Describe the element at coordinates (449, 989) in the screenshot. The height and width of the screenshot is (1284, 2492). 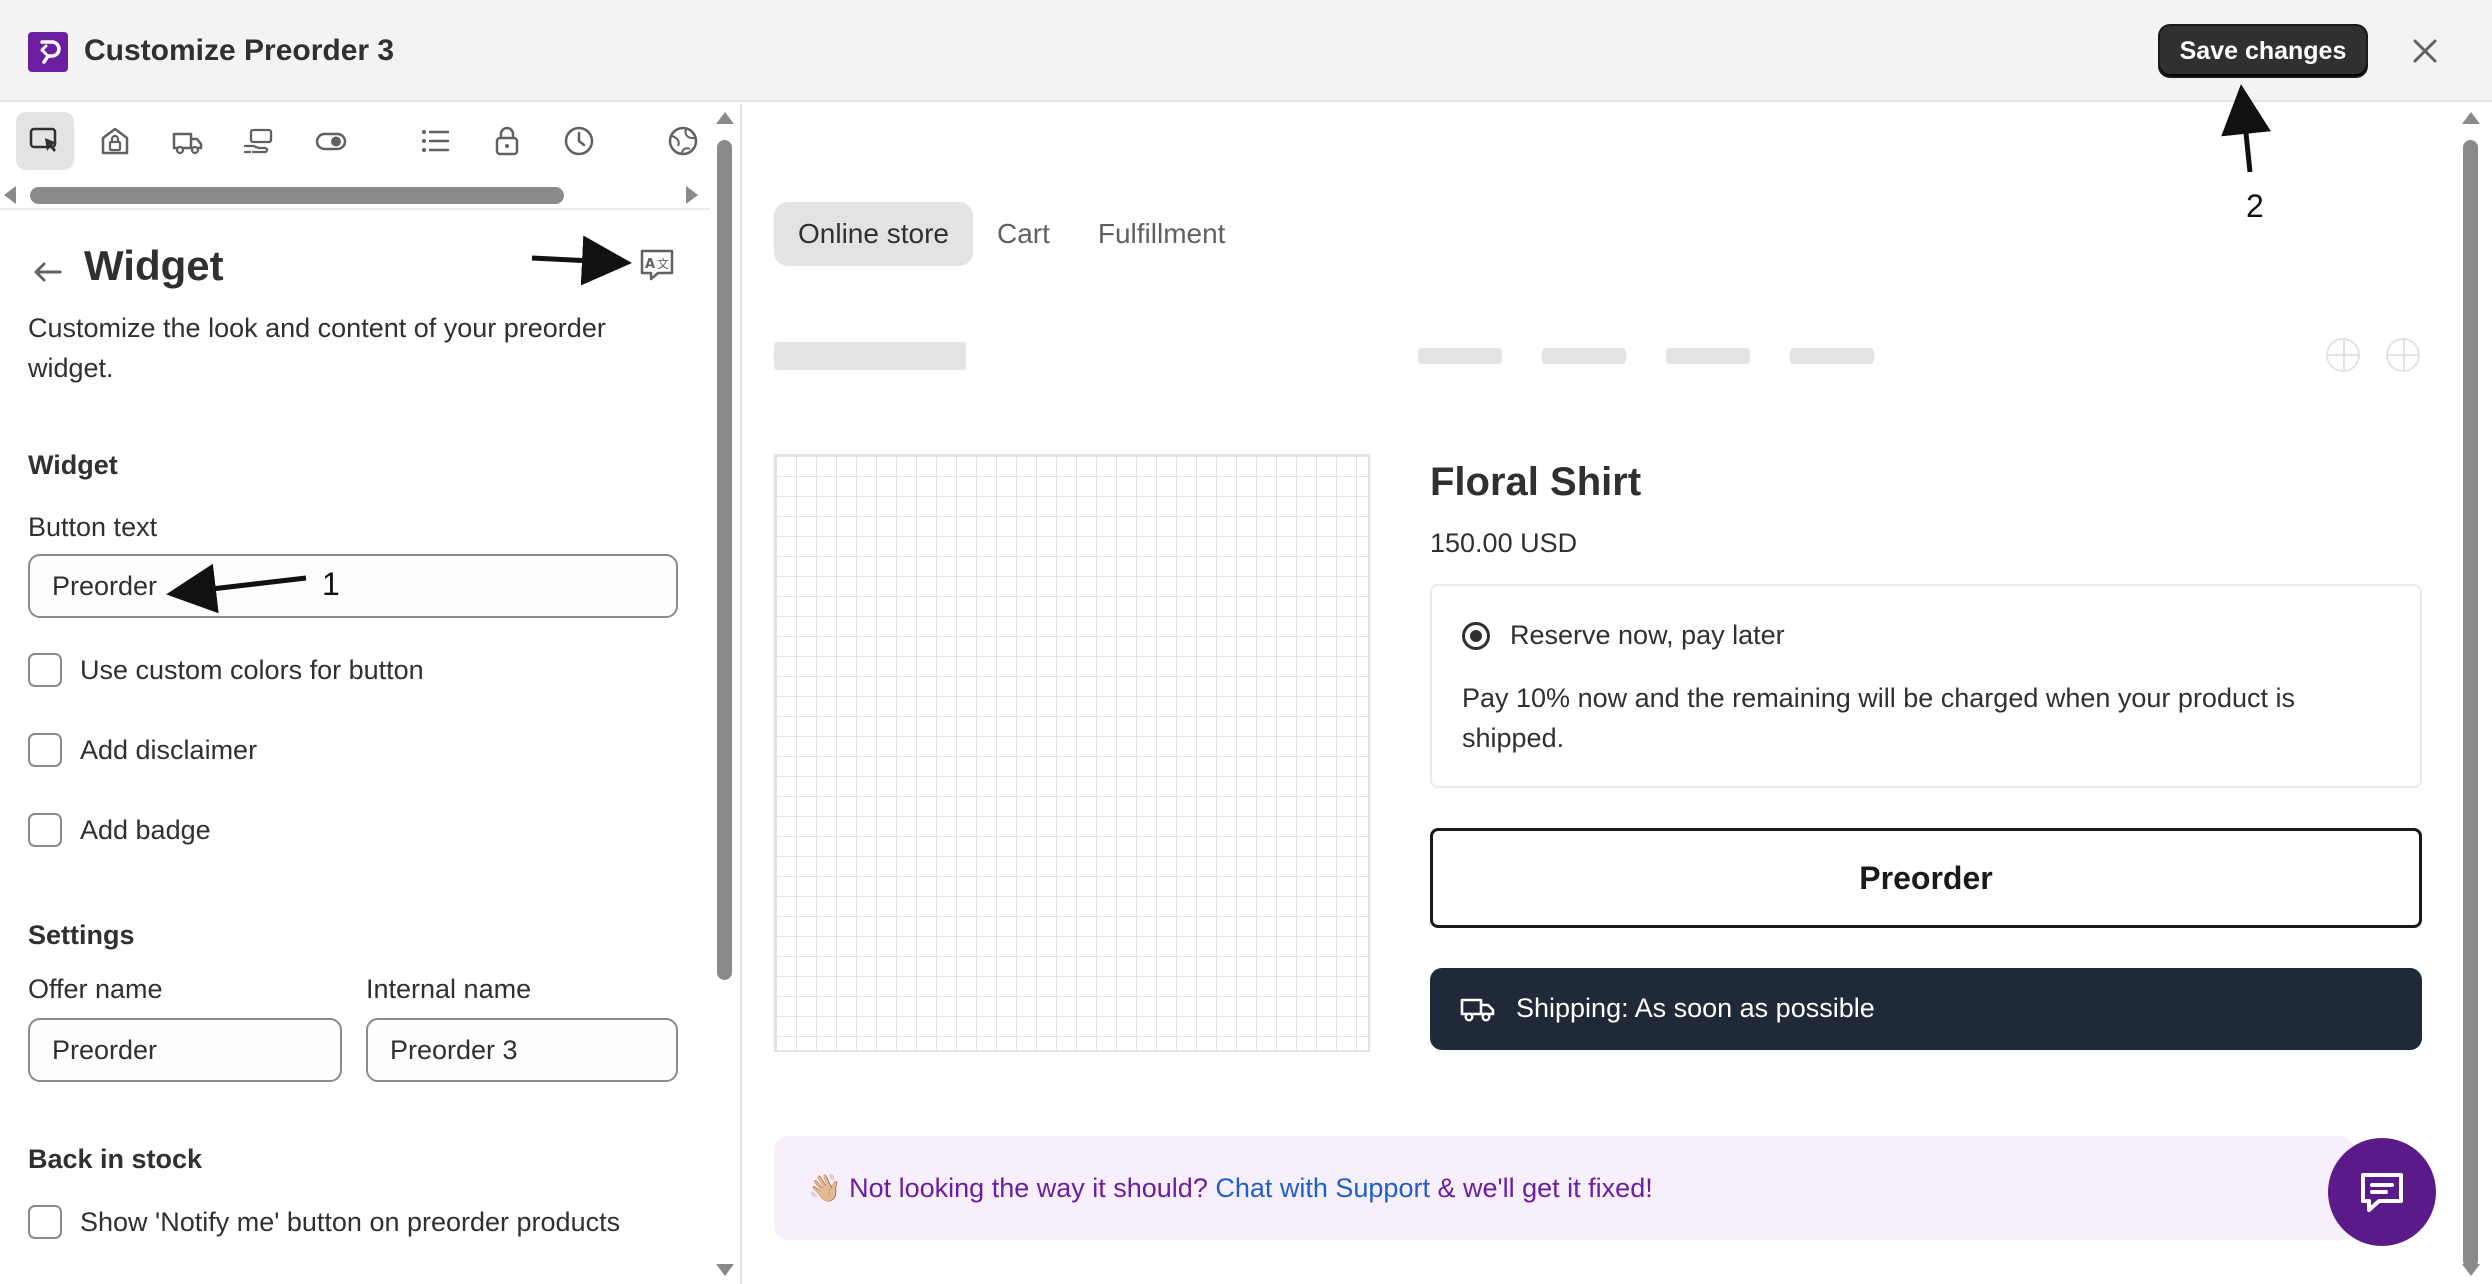
I see `internal-name-label: Internal name` at that location.